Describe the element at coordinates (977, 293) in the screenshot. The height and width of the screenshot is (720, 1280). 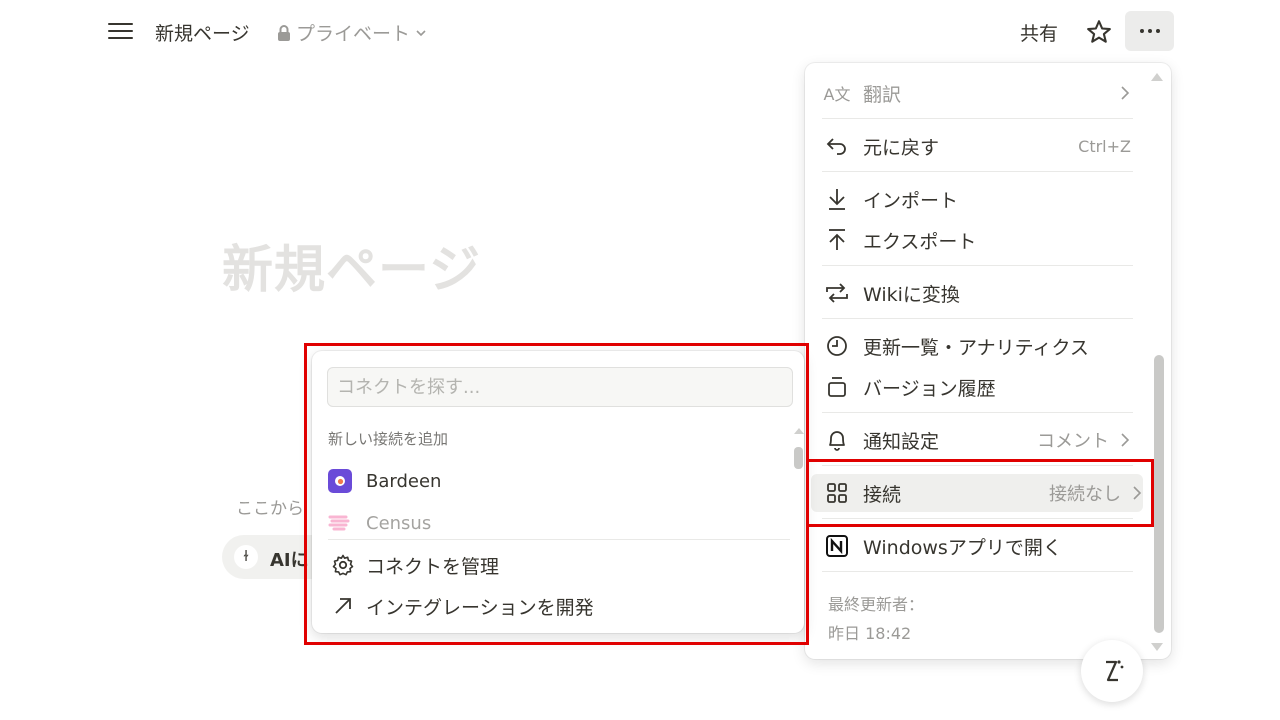
I see `menu-item-wiki: Wikiに変換` at that location.